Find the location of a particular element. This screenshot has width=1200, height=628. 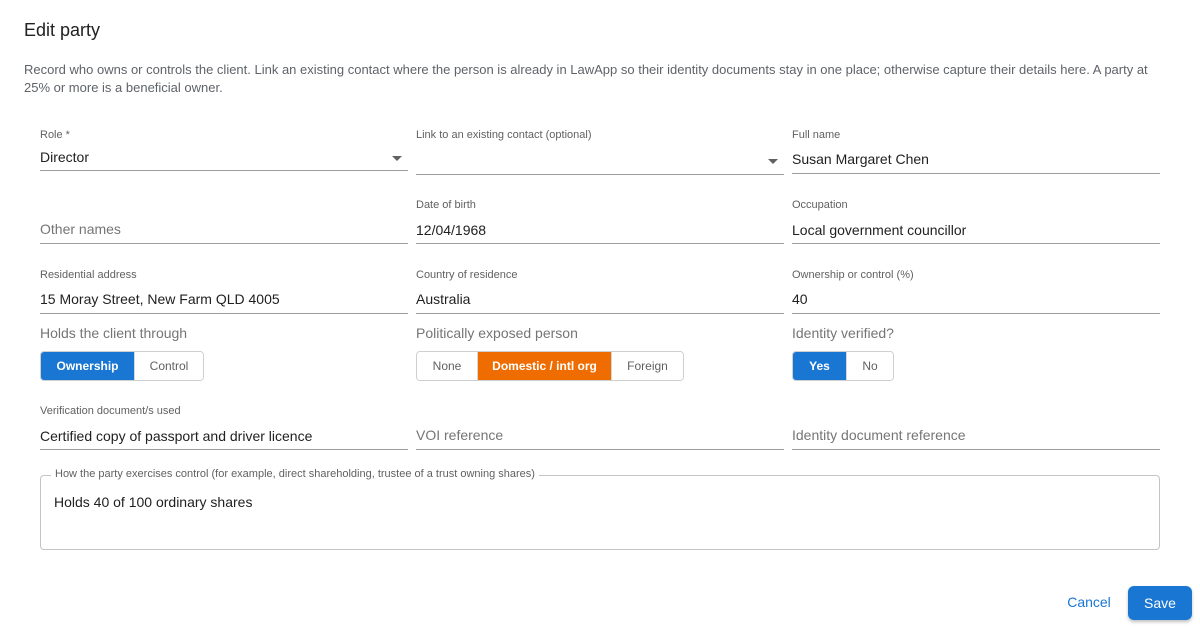

verification-doc-label: Verification document/s used is located at coordinates (110, 411).